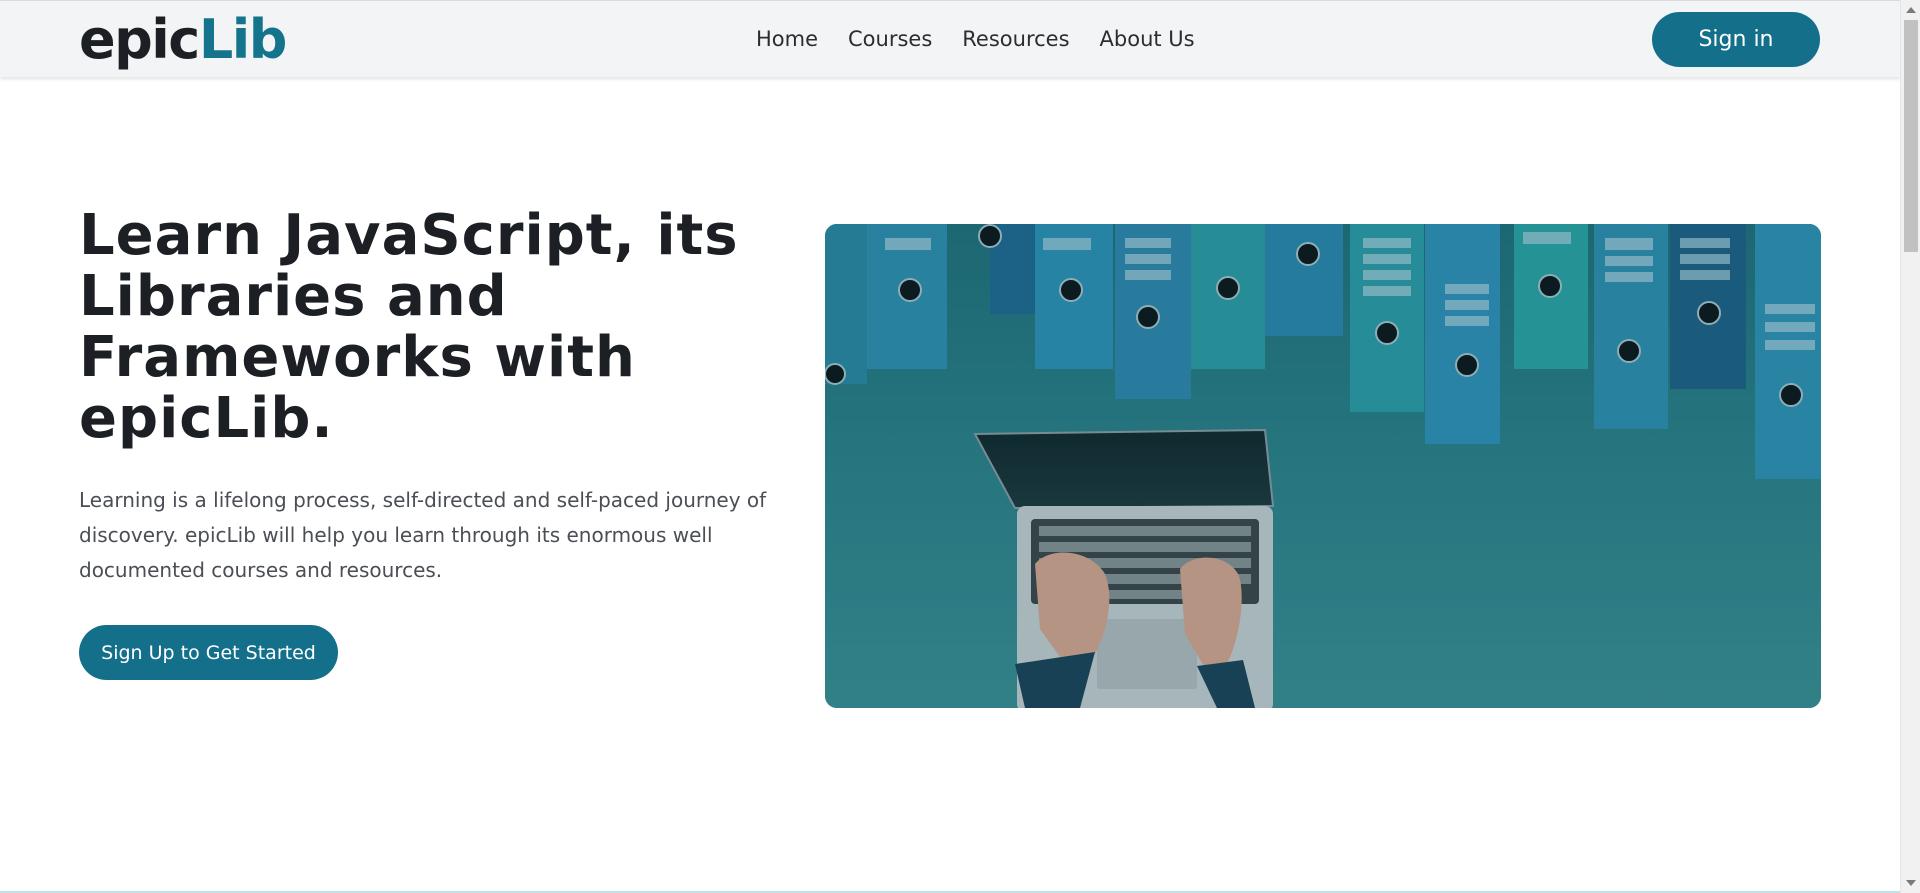 Image resolution: width=1920 pixels, height=893 pixels. I want to click on scroll-up-arrow-icon, so click(1911, 10).